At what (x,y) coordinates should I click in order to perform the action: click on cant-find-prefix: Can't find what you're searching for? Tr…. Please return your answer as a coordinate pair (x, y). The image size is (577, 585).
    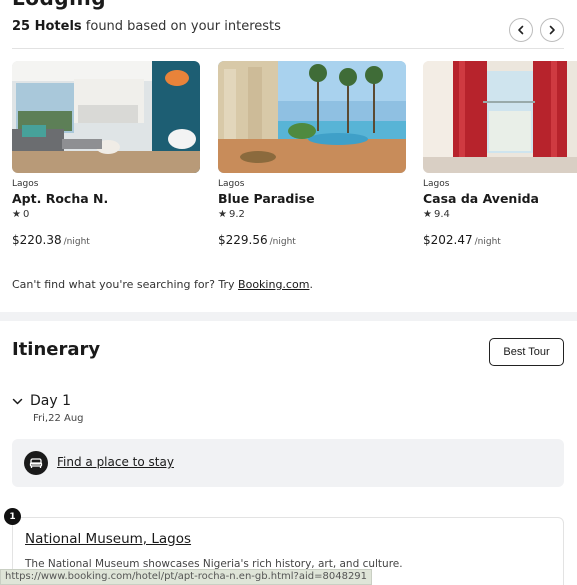
    Looking at the image, I should click on (125, 284).